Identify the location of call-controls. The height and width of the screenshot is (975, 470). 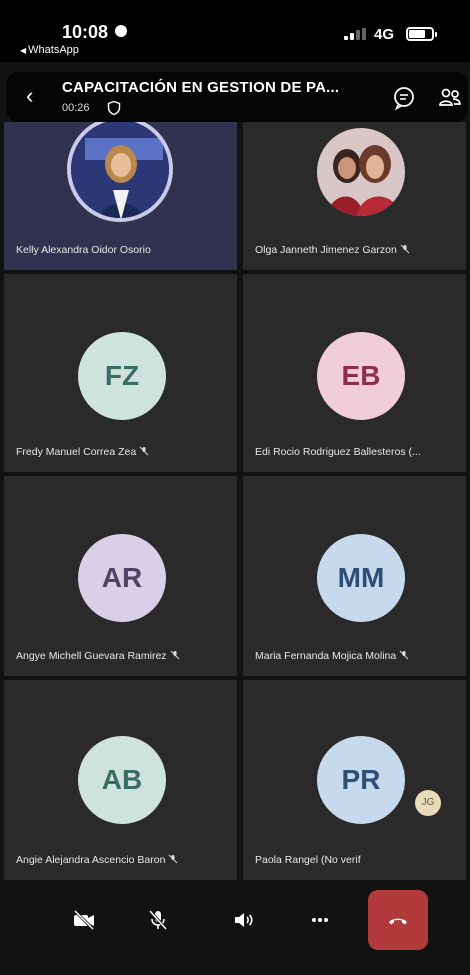
(235, 928).